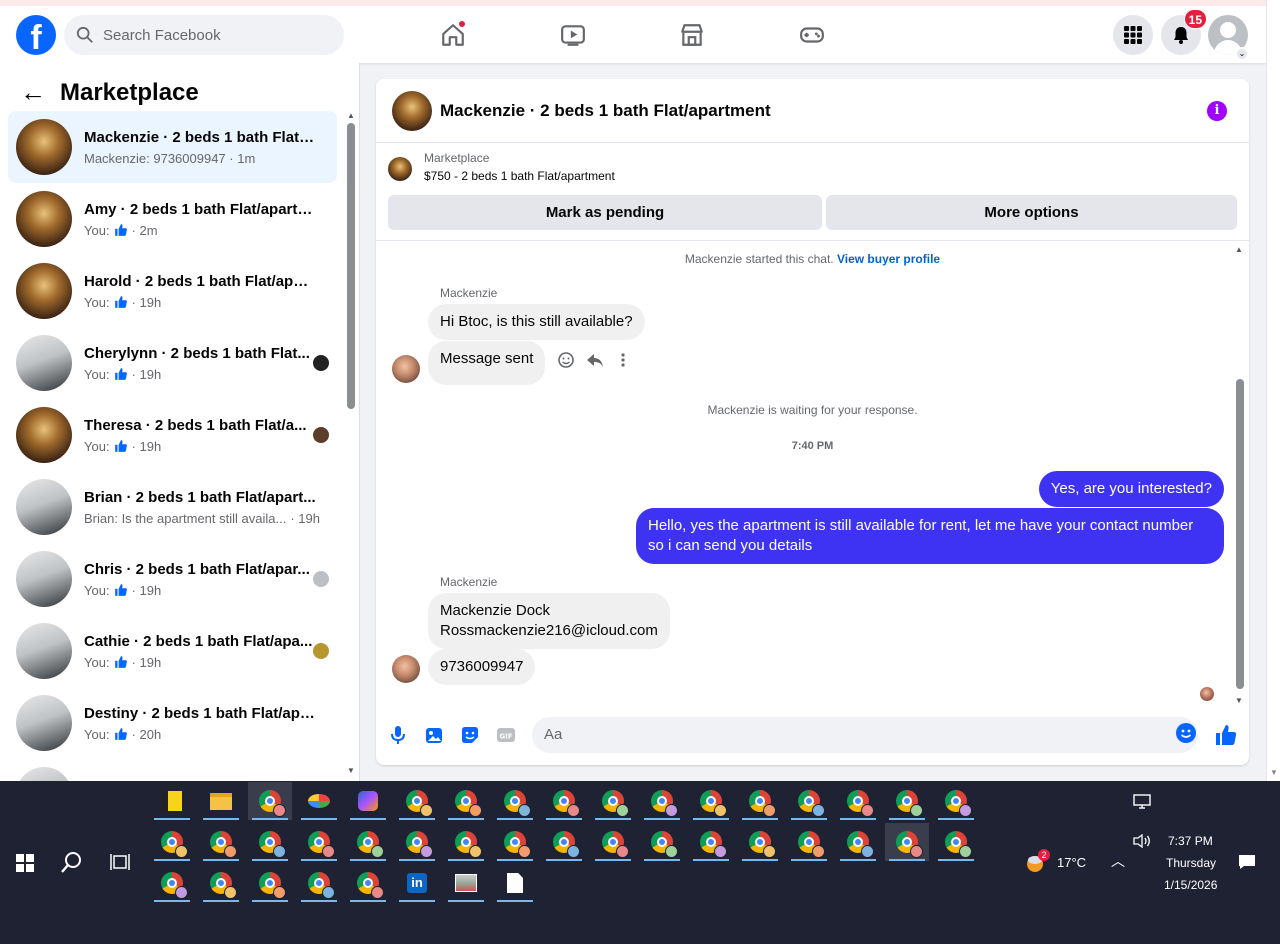  I want to click on incoming-message: Message sent, so click(487, 363).